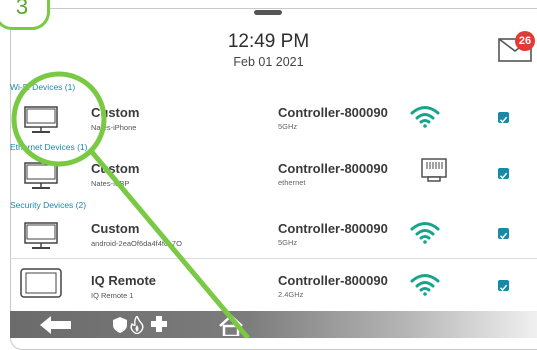 This screenshot has width=537, height=350. Describe the element at coordinates (268, 41) in the screenshot. I see `clock-time: 12:49 PM` at that location.